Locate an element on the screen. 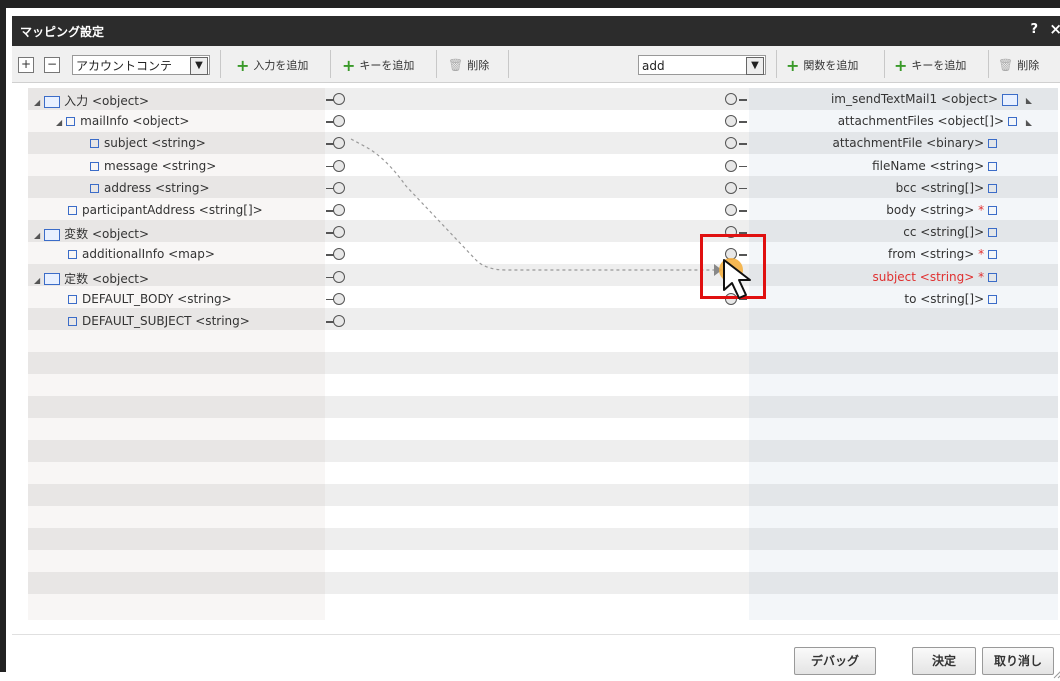  delete-left-button: 🗑 削除 is located at coordinates (468, 65).